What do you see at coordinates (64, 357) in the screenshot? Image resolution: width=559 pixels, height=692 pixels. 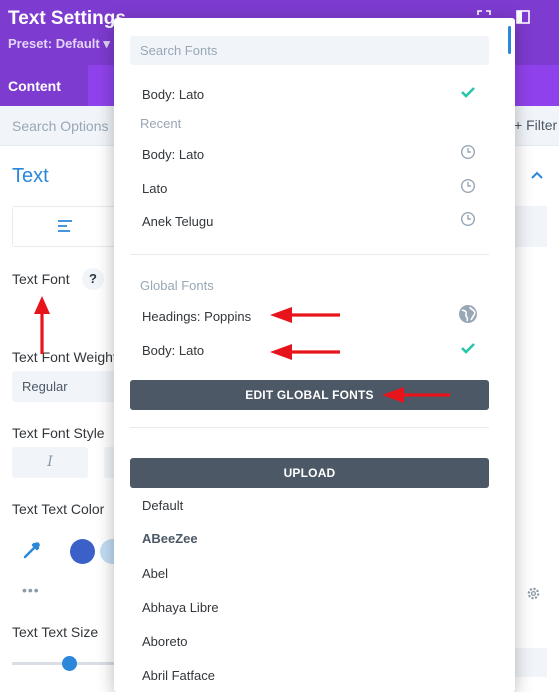 I see `font-weight-label: Text Font Weight` at bounding box center [64, 357].